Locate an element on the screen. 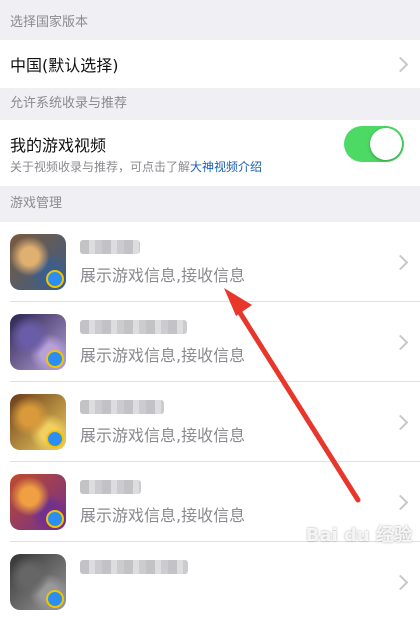 The width and height of the screenshot is (420, 622). game-row is located at coordinates (210, 582).